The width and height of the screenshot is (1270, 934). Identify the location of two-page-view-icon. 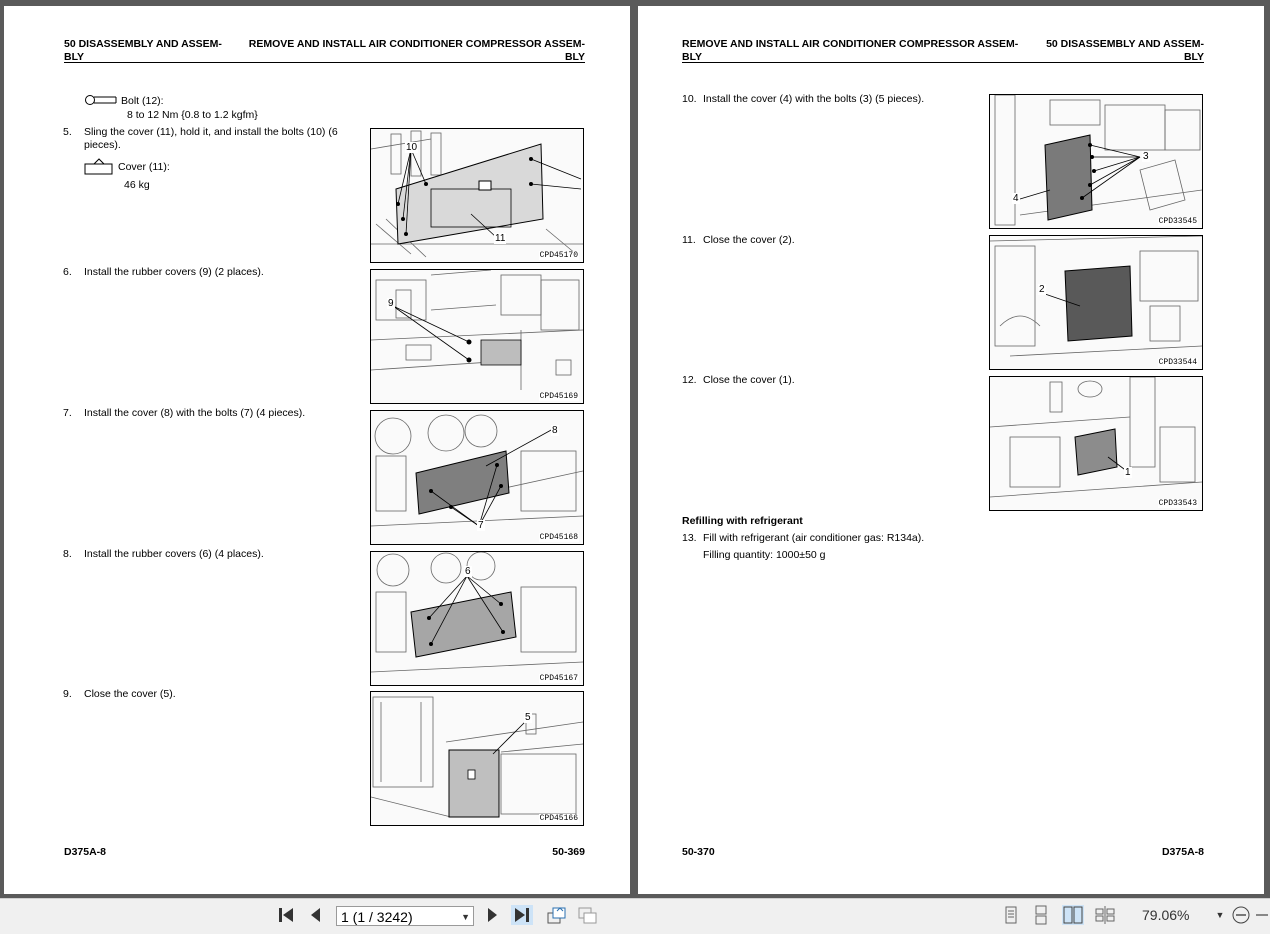
(1073, 915).